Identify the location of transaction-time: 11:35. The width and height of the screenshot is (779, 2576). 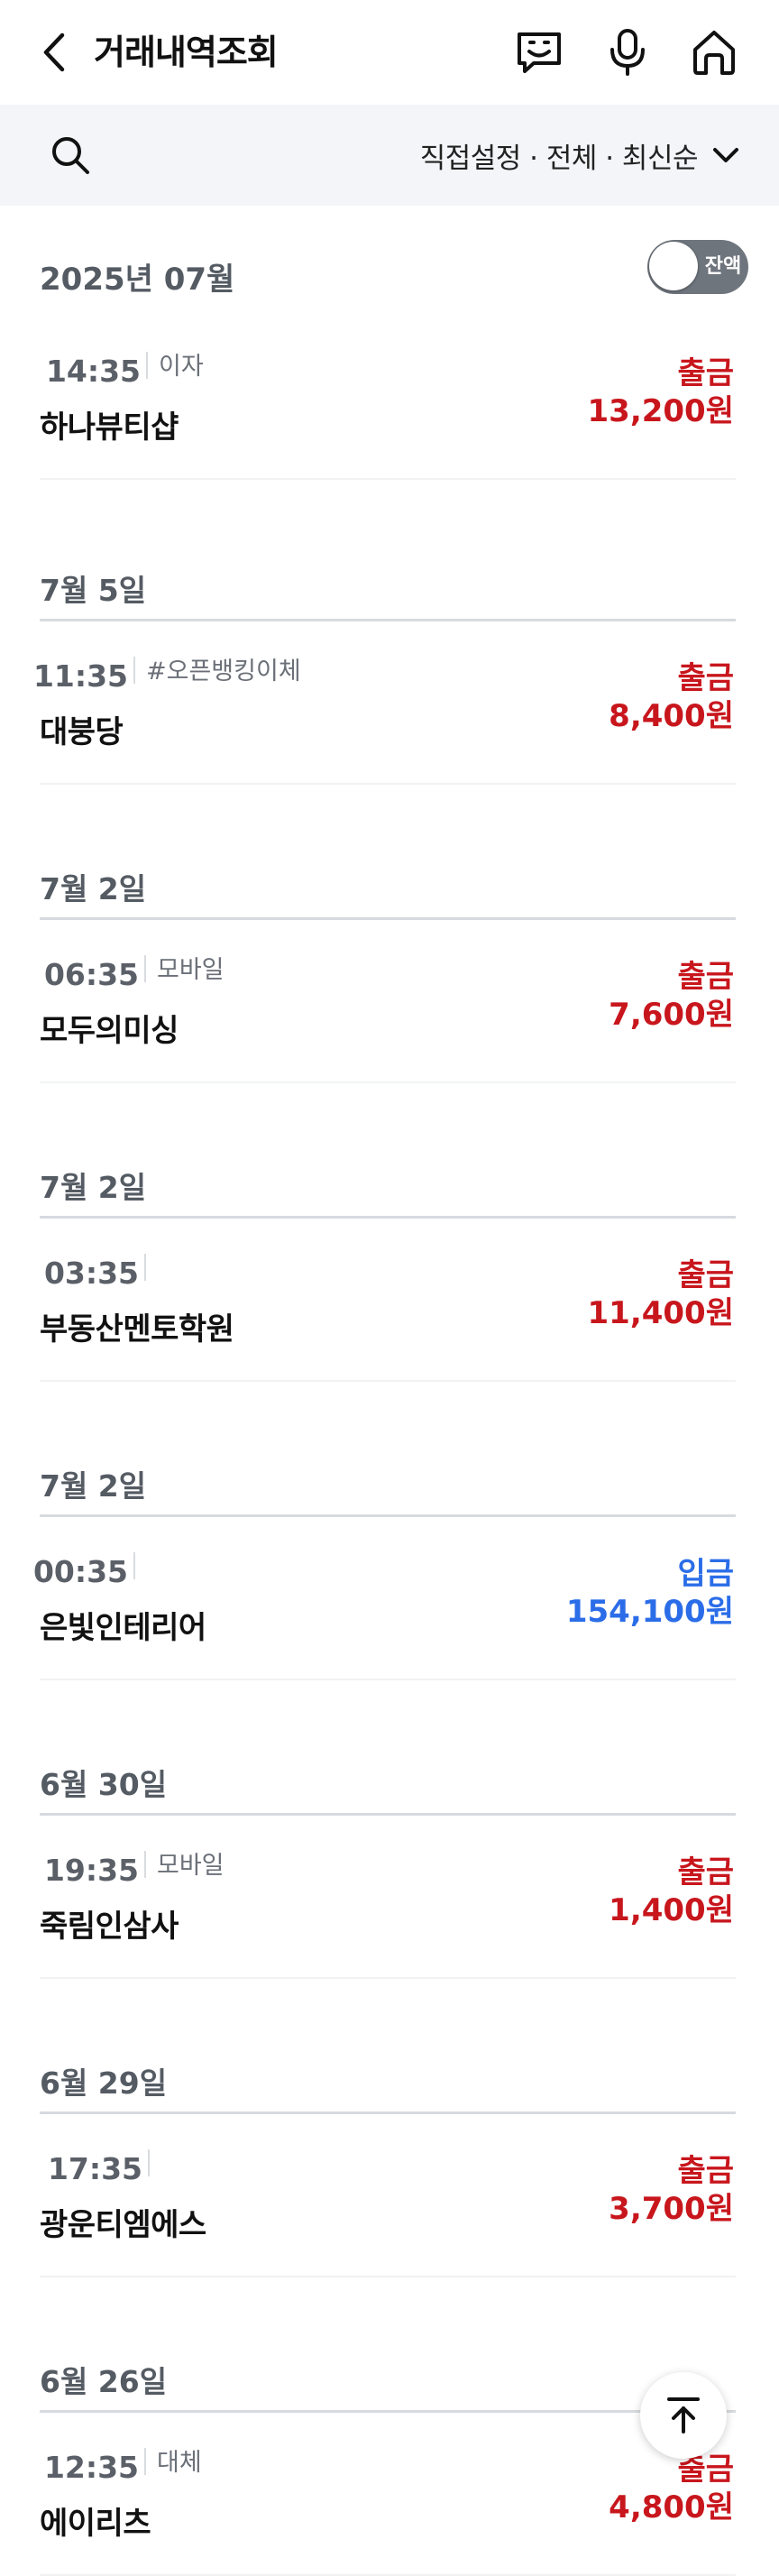
(80, 676).